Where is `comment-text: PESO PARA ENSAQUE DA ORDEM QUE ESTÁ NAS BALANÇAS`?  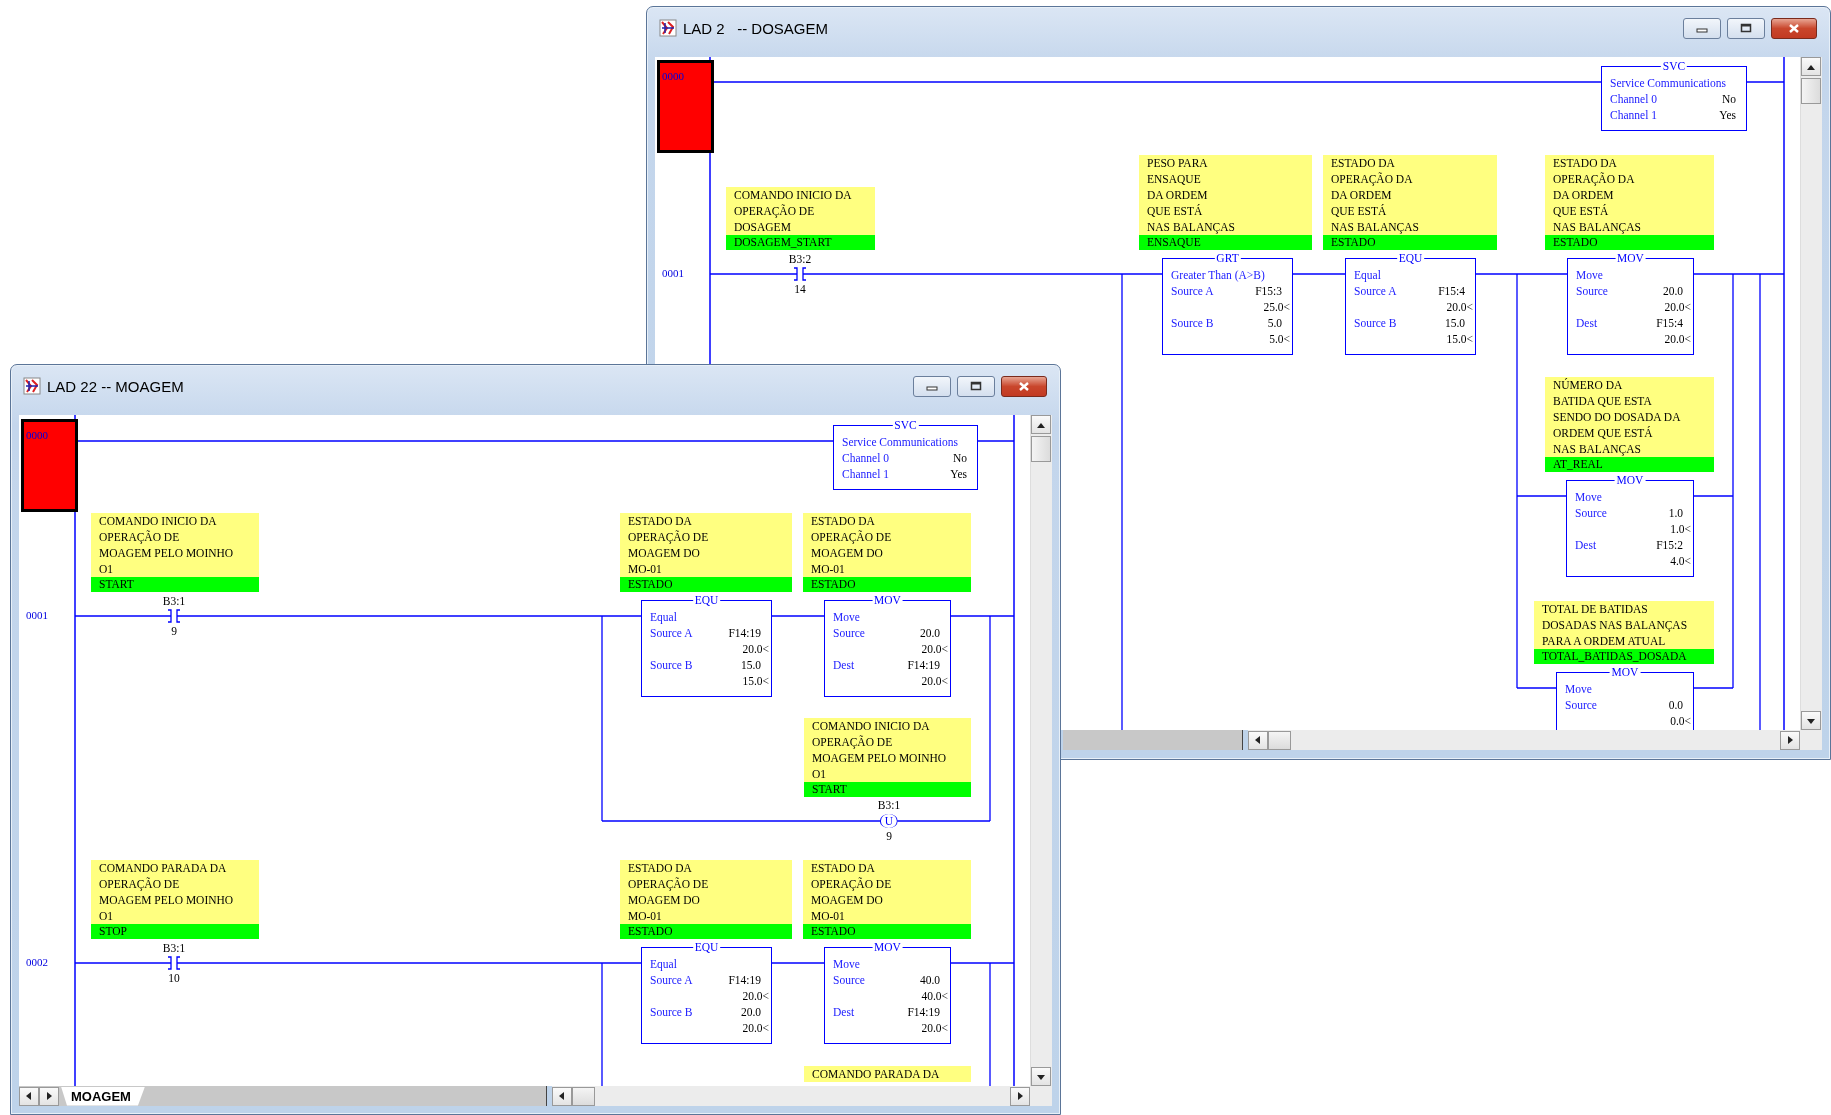
comment-text: PESO PARA ENSAQUE DA ORDEM QUE ESTÁ NAS BALANÇAS is located at coordinates (1191, 195).